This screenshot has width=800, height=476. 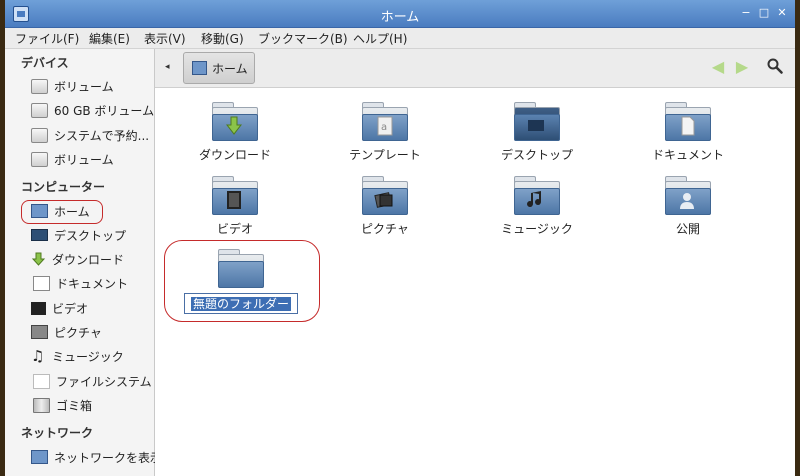 What do you see at coordinates (47, 38) in the screenshot?
I see `menu-file: ファイル(F)` at bounding box center [47, 38].